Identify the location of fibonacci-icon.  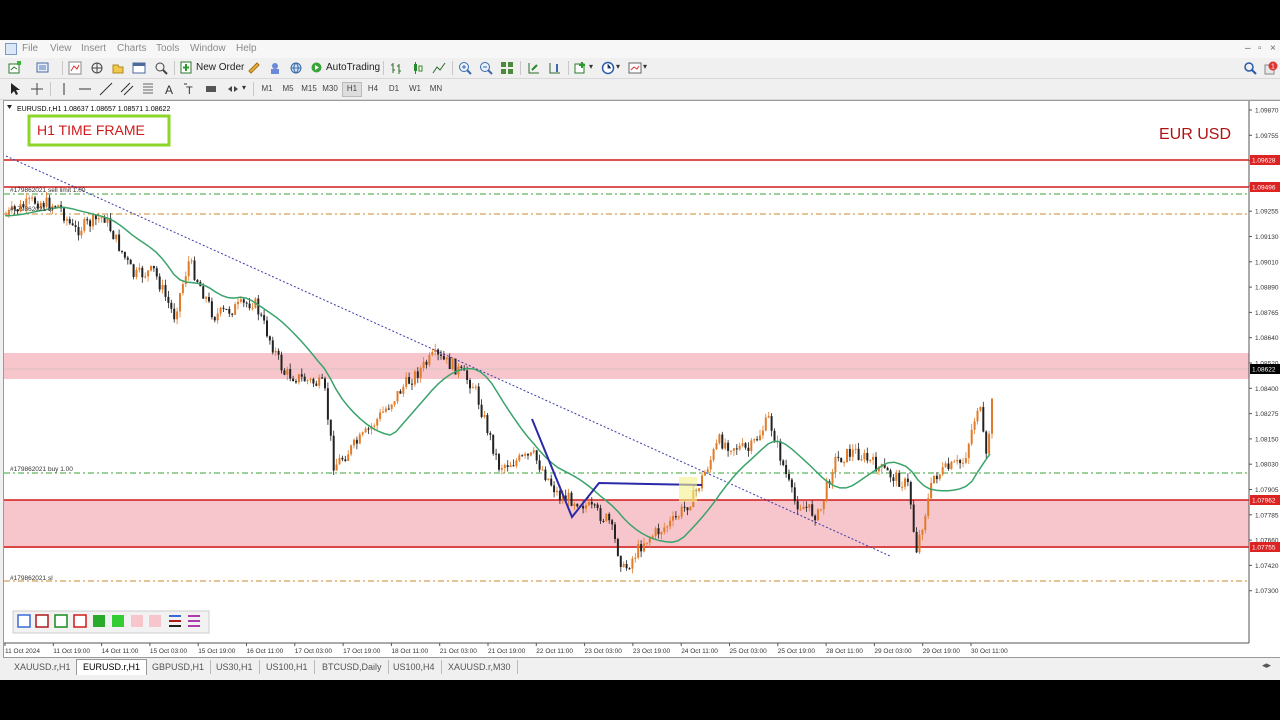
(148, 89).